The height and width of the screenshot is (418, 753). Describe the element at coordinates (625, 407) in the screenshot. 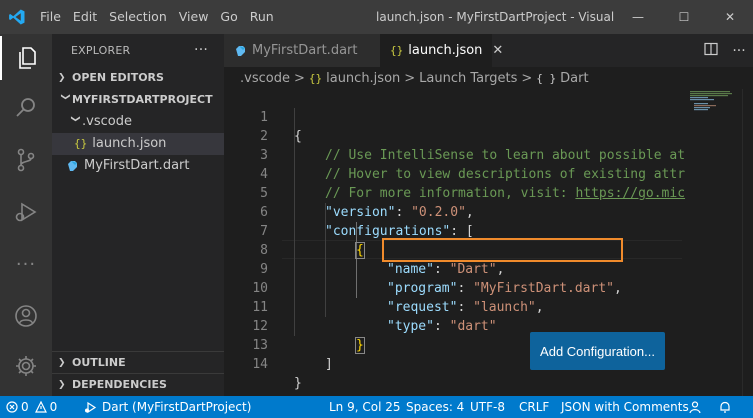

I see `language-mode: JSON with Comments` at that location.